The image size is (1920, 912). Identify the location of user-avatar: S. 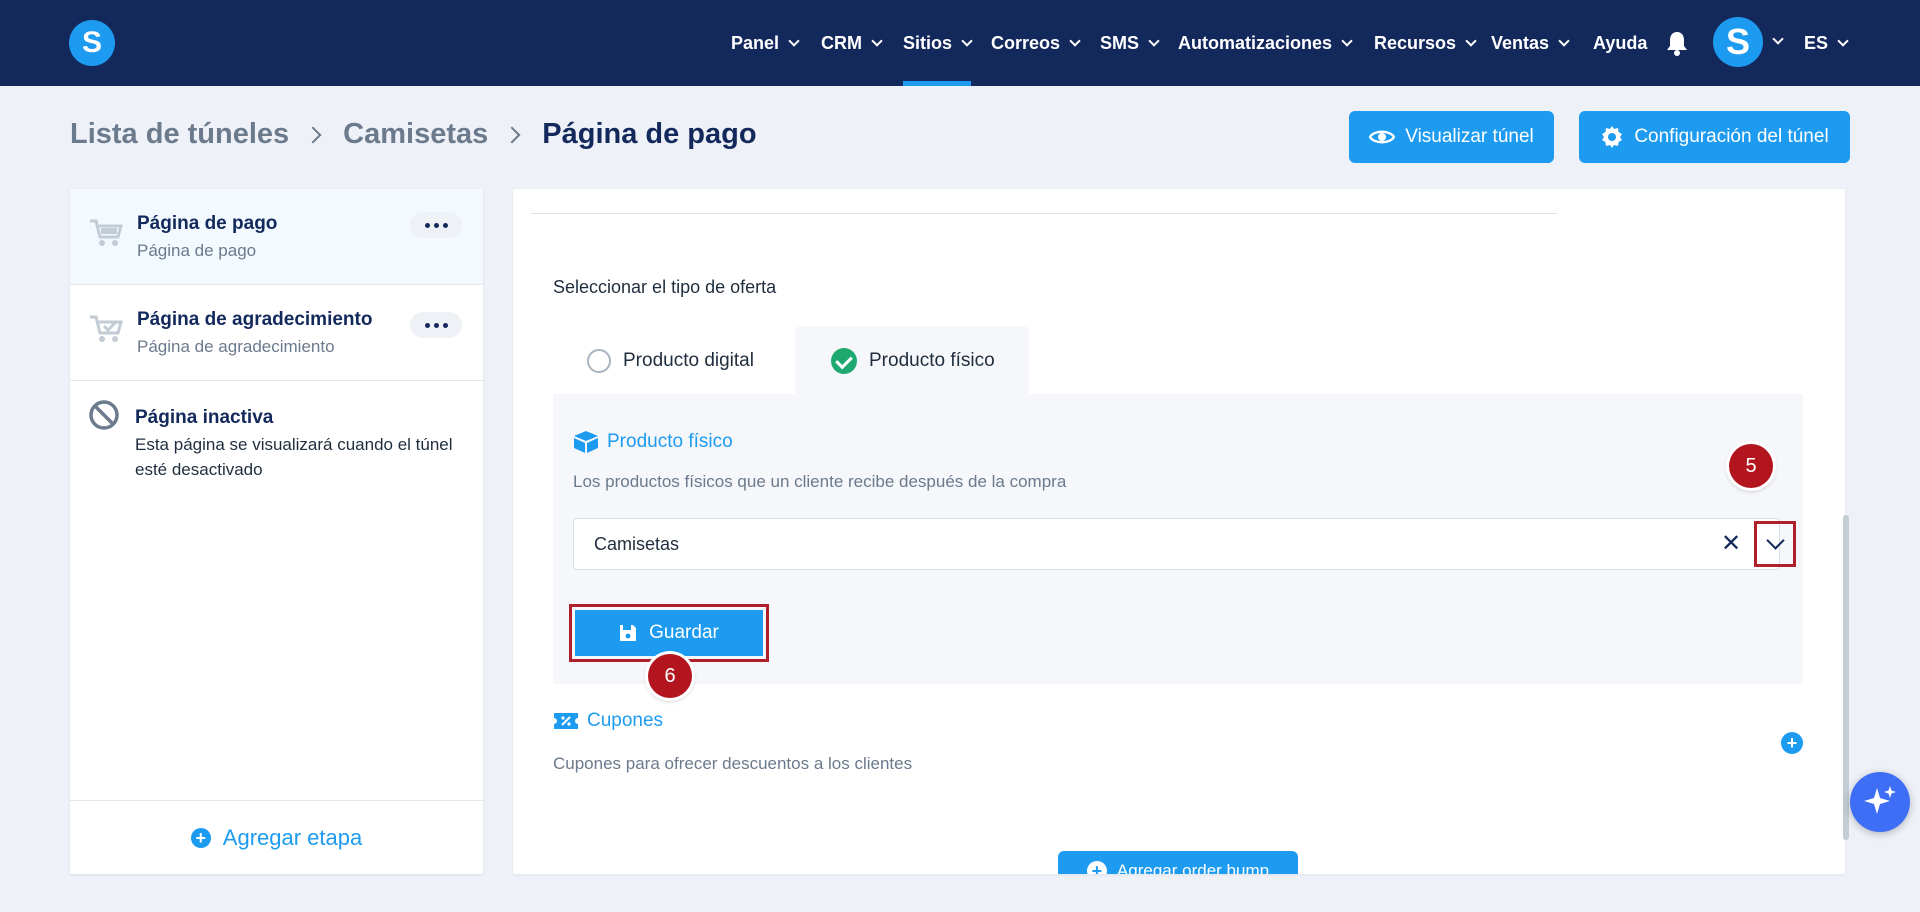
(1738, 42).